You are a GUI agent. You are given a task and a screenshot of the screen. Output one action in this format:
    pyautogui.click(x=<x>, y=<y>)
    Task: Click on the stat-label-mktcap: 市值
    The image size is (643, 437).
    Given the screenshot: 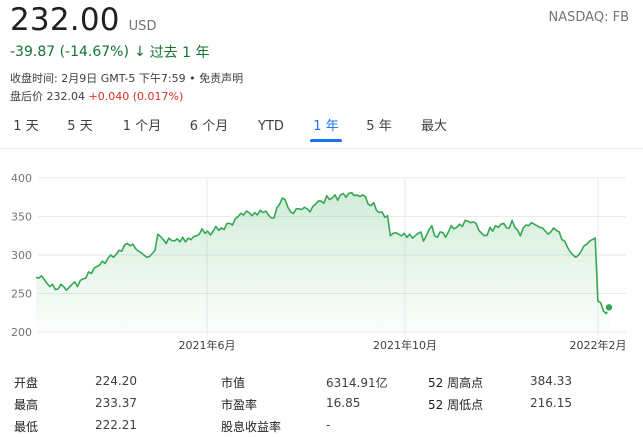 What is the action you would take?
    pyautogui.click(x=233, y=383)
    